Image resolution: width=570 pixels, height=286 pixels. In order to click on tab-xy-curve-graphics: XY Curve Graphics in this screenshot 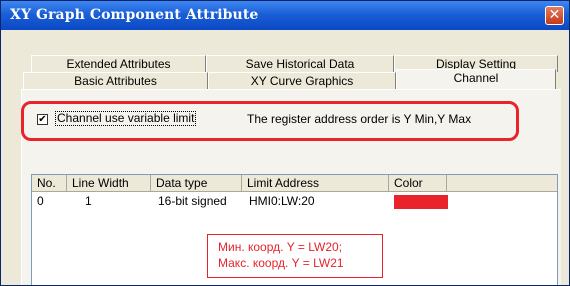, I will do `click(302, 80)`.